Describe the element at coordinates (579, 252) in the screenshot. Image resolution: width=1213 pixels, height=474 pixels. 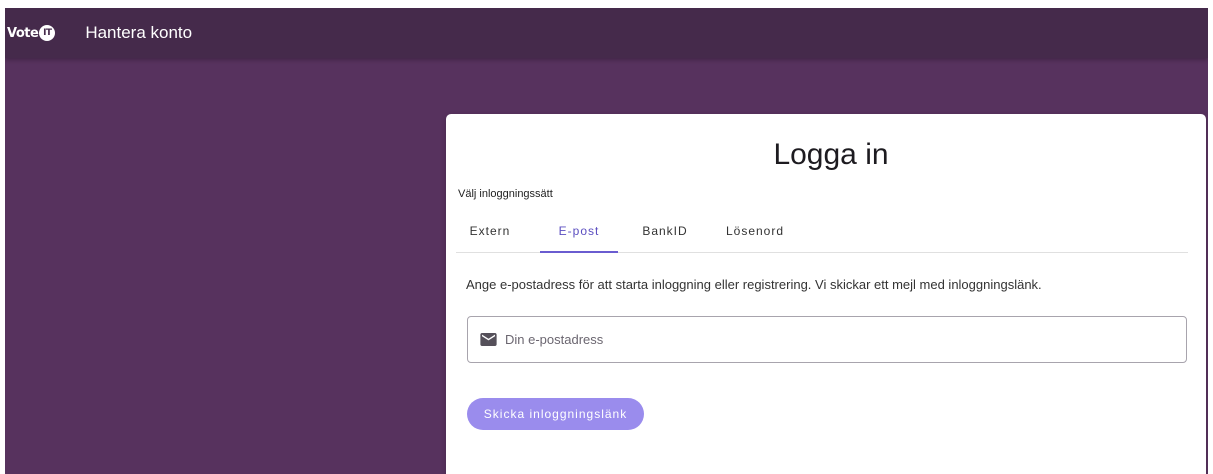
I see `active-tab-indicator` at that location.